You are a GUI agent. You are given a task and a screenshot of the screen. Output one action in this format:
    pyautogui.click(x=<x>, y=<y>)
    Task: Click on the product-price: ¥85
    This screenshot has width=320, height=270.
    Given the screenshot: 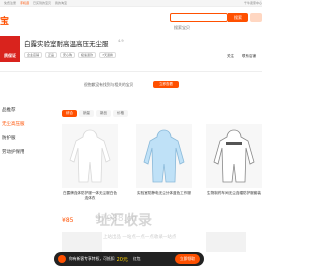 What is the action you would take?
    pyautogui.click(x=68, y=220)
    